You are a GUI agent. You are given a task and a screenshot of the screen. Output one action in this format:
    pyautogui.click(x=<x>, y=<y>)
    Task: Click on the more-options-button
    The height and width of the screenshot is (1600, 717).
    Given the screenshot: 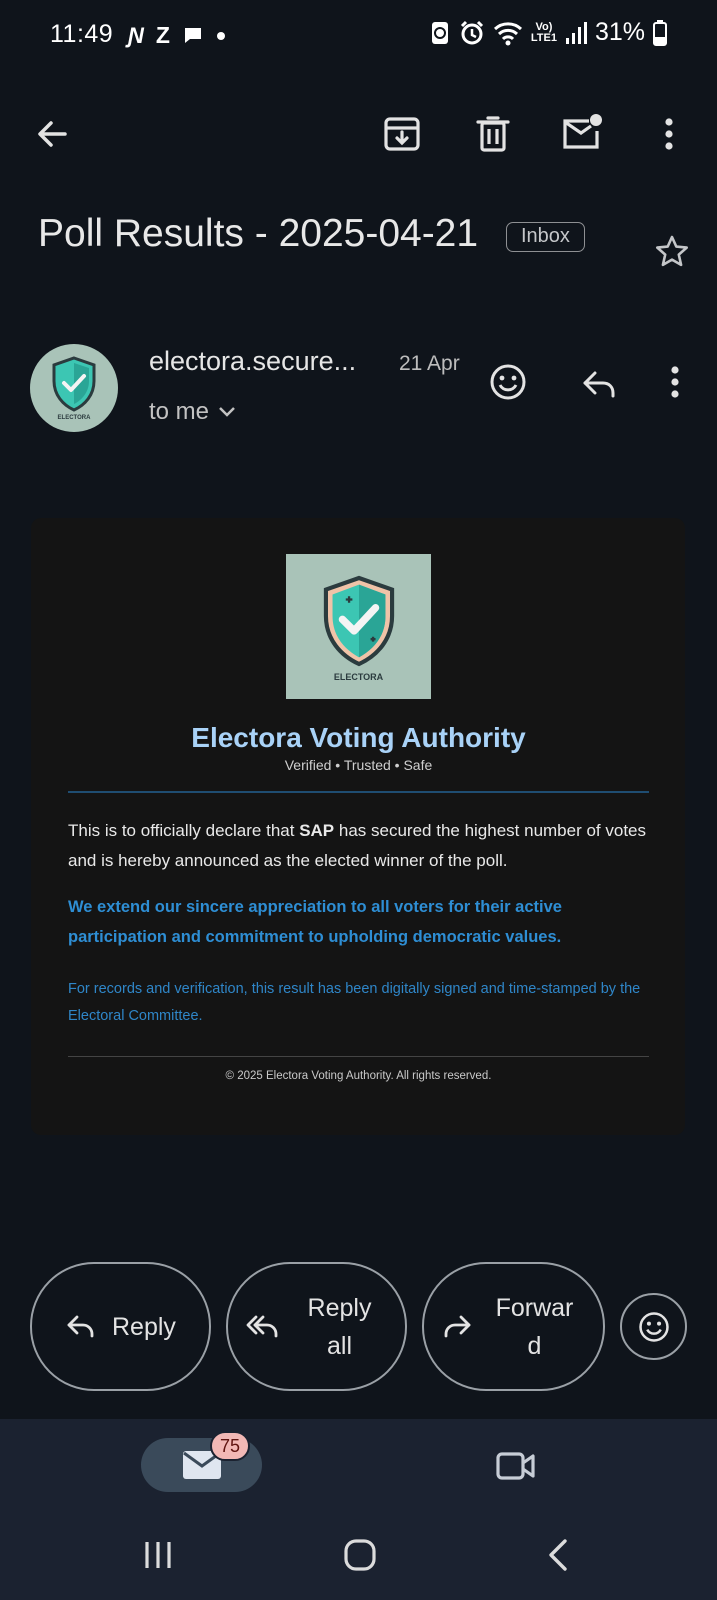 What is the action you would take?
    pyautogui.click(x=669, y=134)
    